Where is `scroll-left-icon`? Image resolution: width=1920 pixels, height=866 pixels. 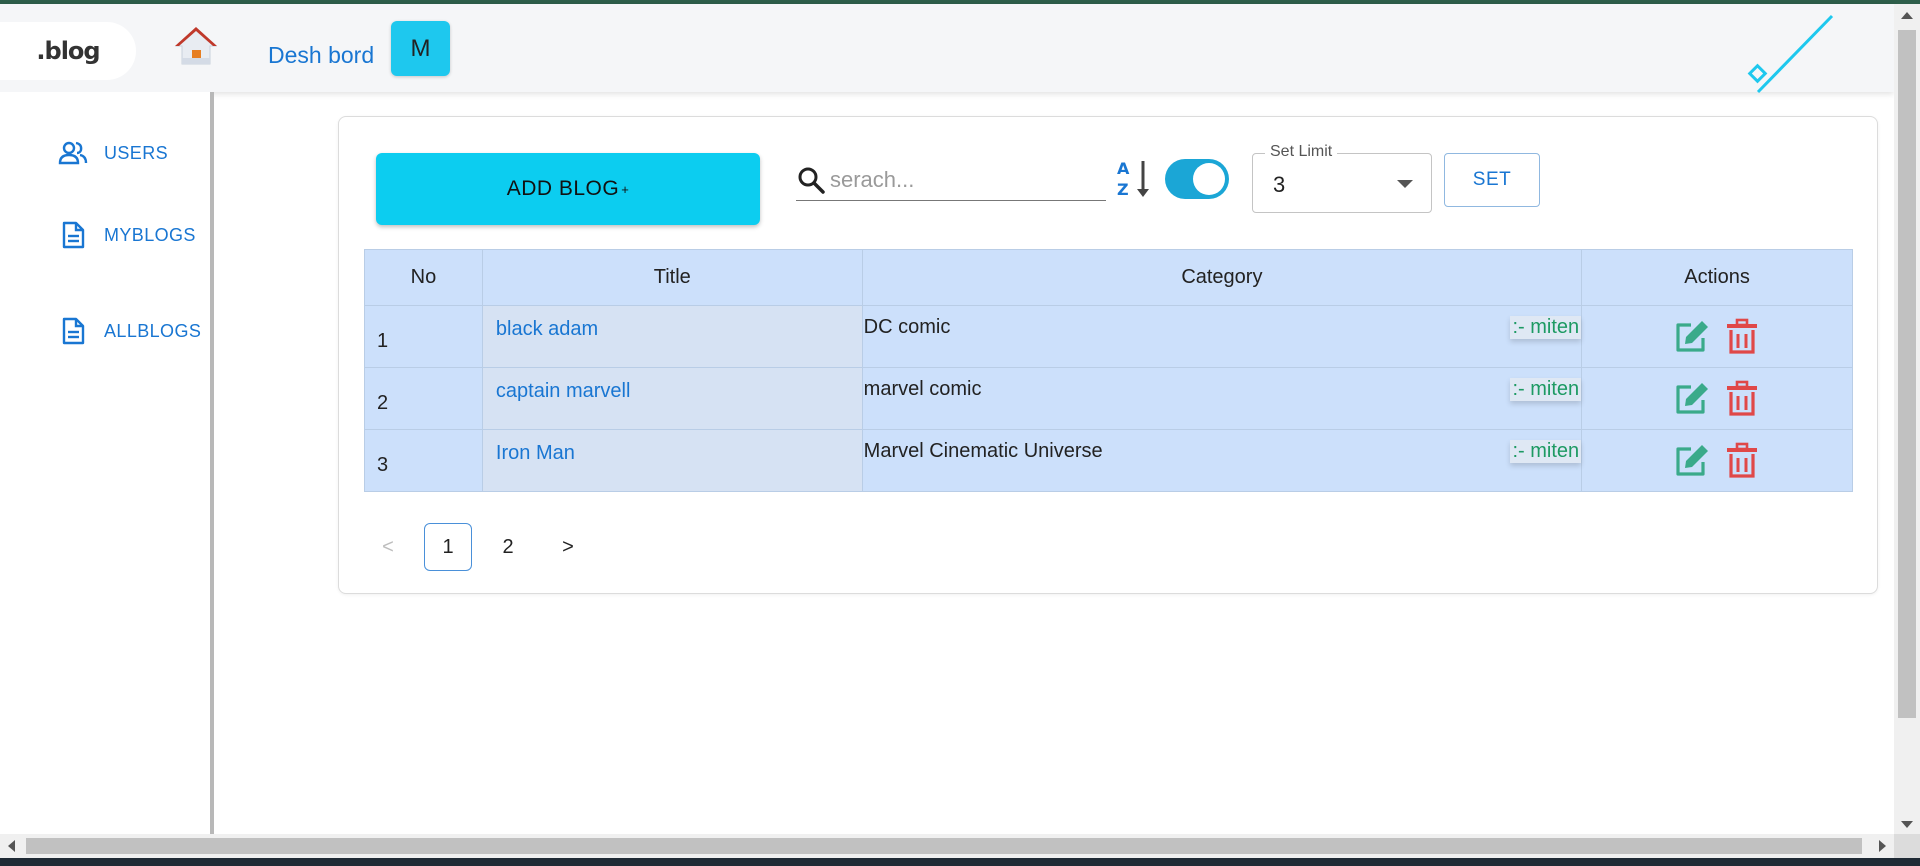
scroll-left-icon is located at coordinates (11, 846).